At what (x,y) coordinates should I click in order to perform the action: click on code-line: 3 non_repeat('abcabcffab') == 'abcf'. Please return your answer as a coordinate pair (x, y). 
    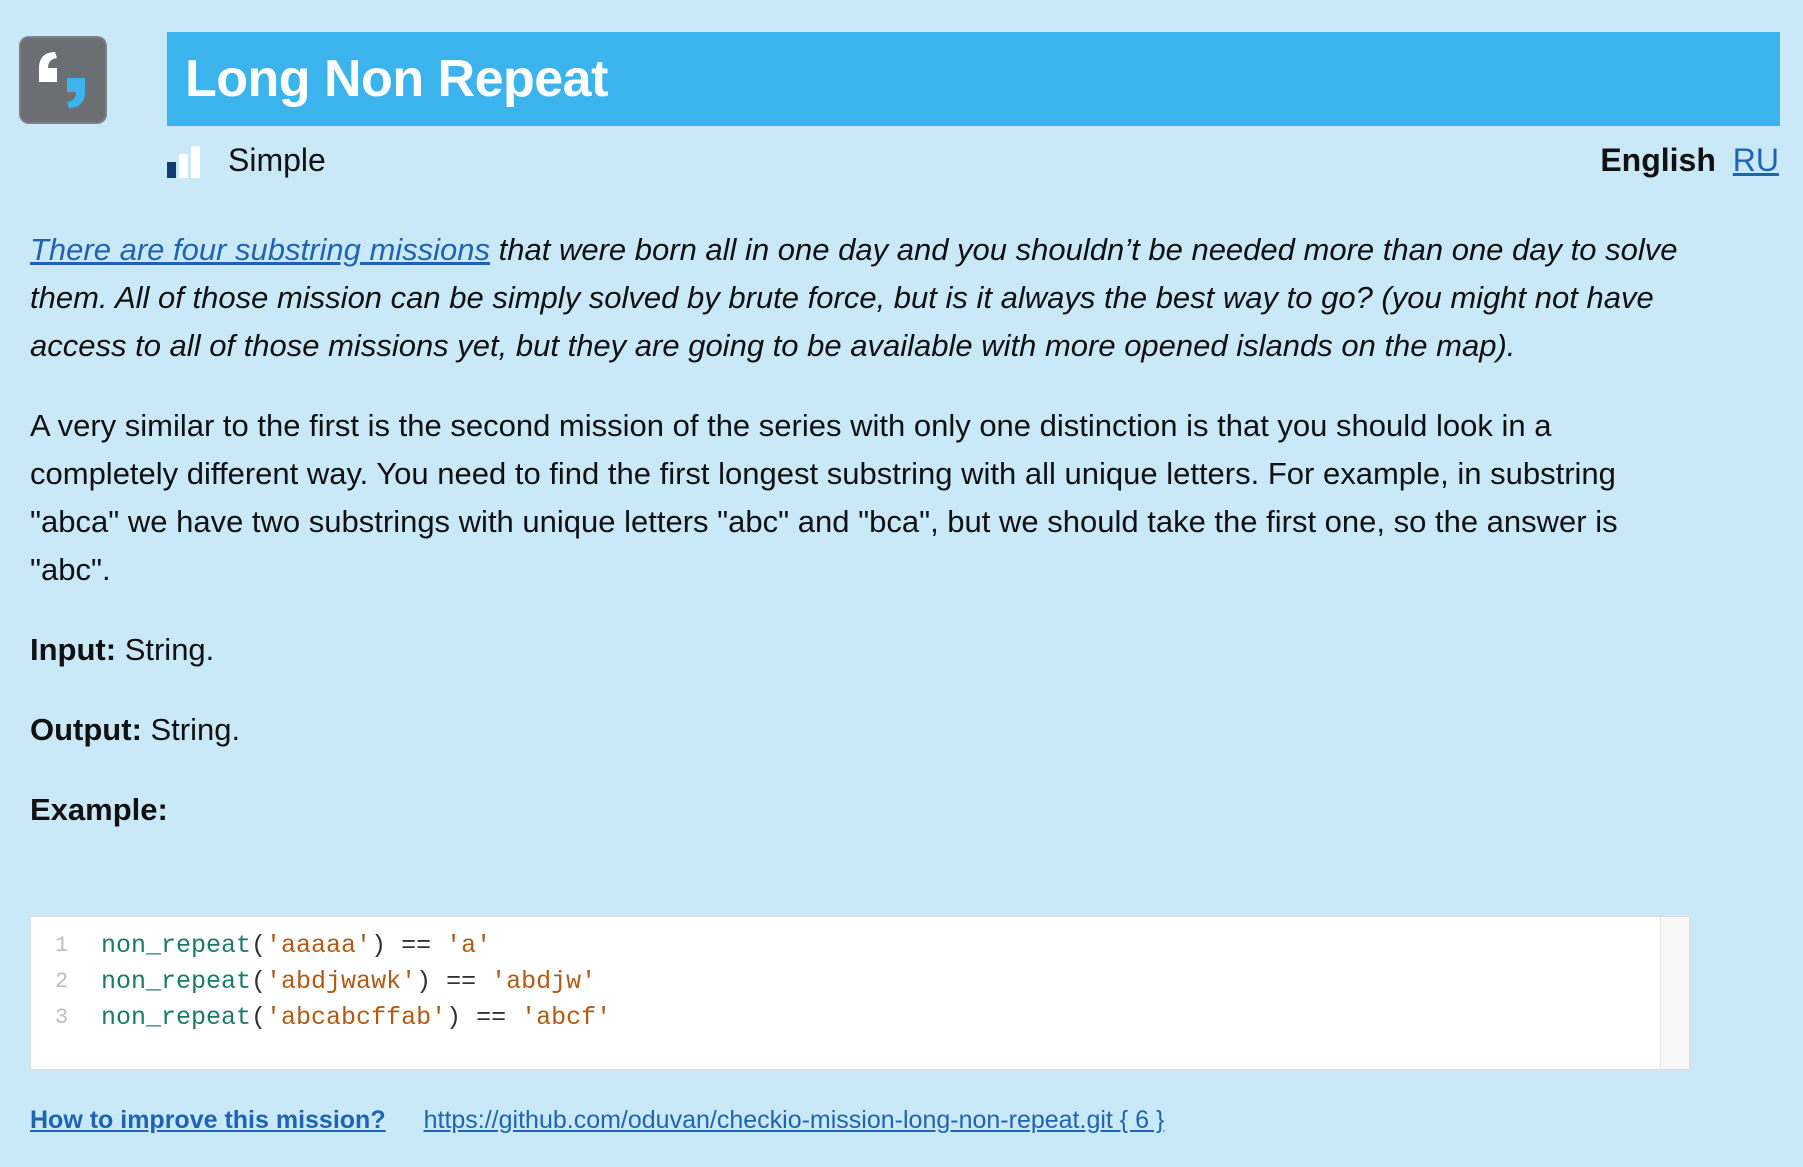
    Looking at the image, I should click on (860, 1017).